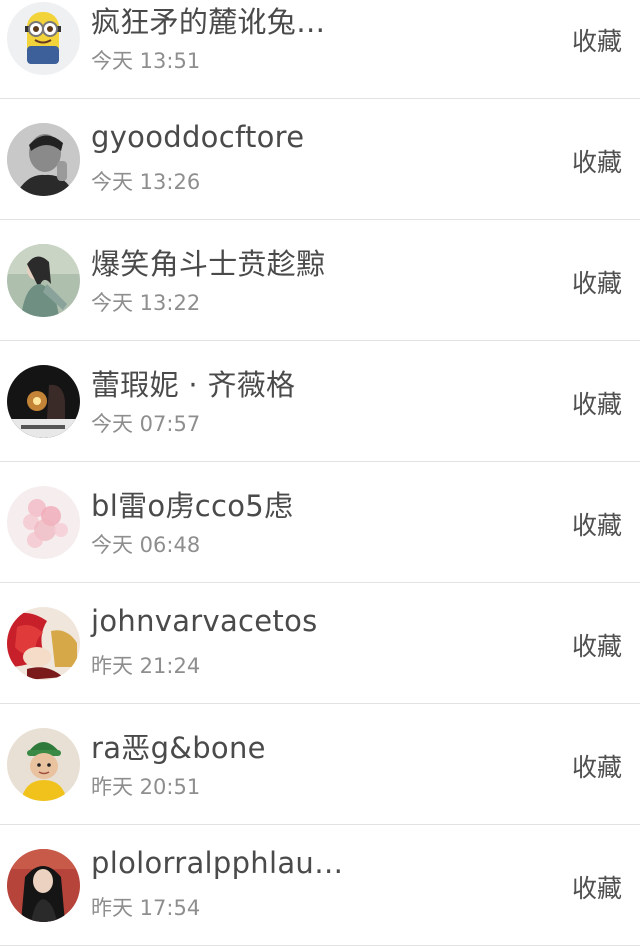  What do you see at coordinates (192, 506) in the screenshot?
I see `user-name: bl雷o虏cco5虑` at bounding box center [192, 506].